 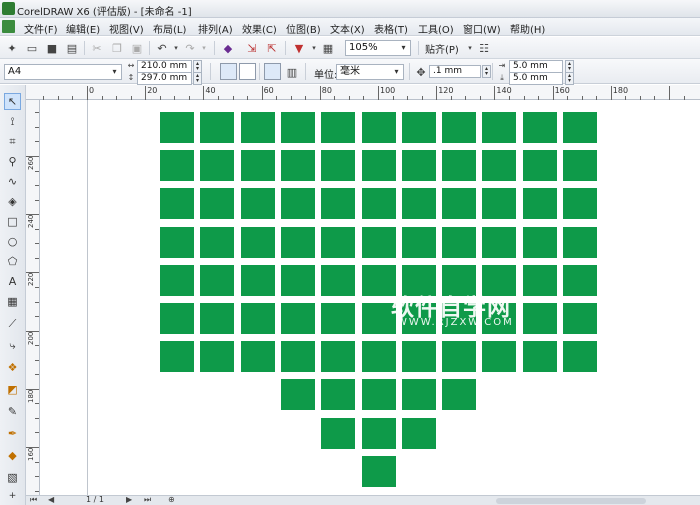 I want to click on rectangle-tool-icon: □, so click(x=12, y=221).